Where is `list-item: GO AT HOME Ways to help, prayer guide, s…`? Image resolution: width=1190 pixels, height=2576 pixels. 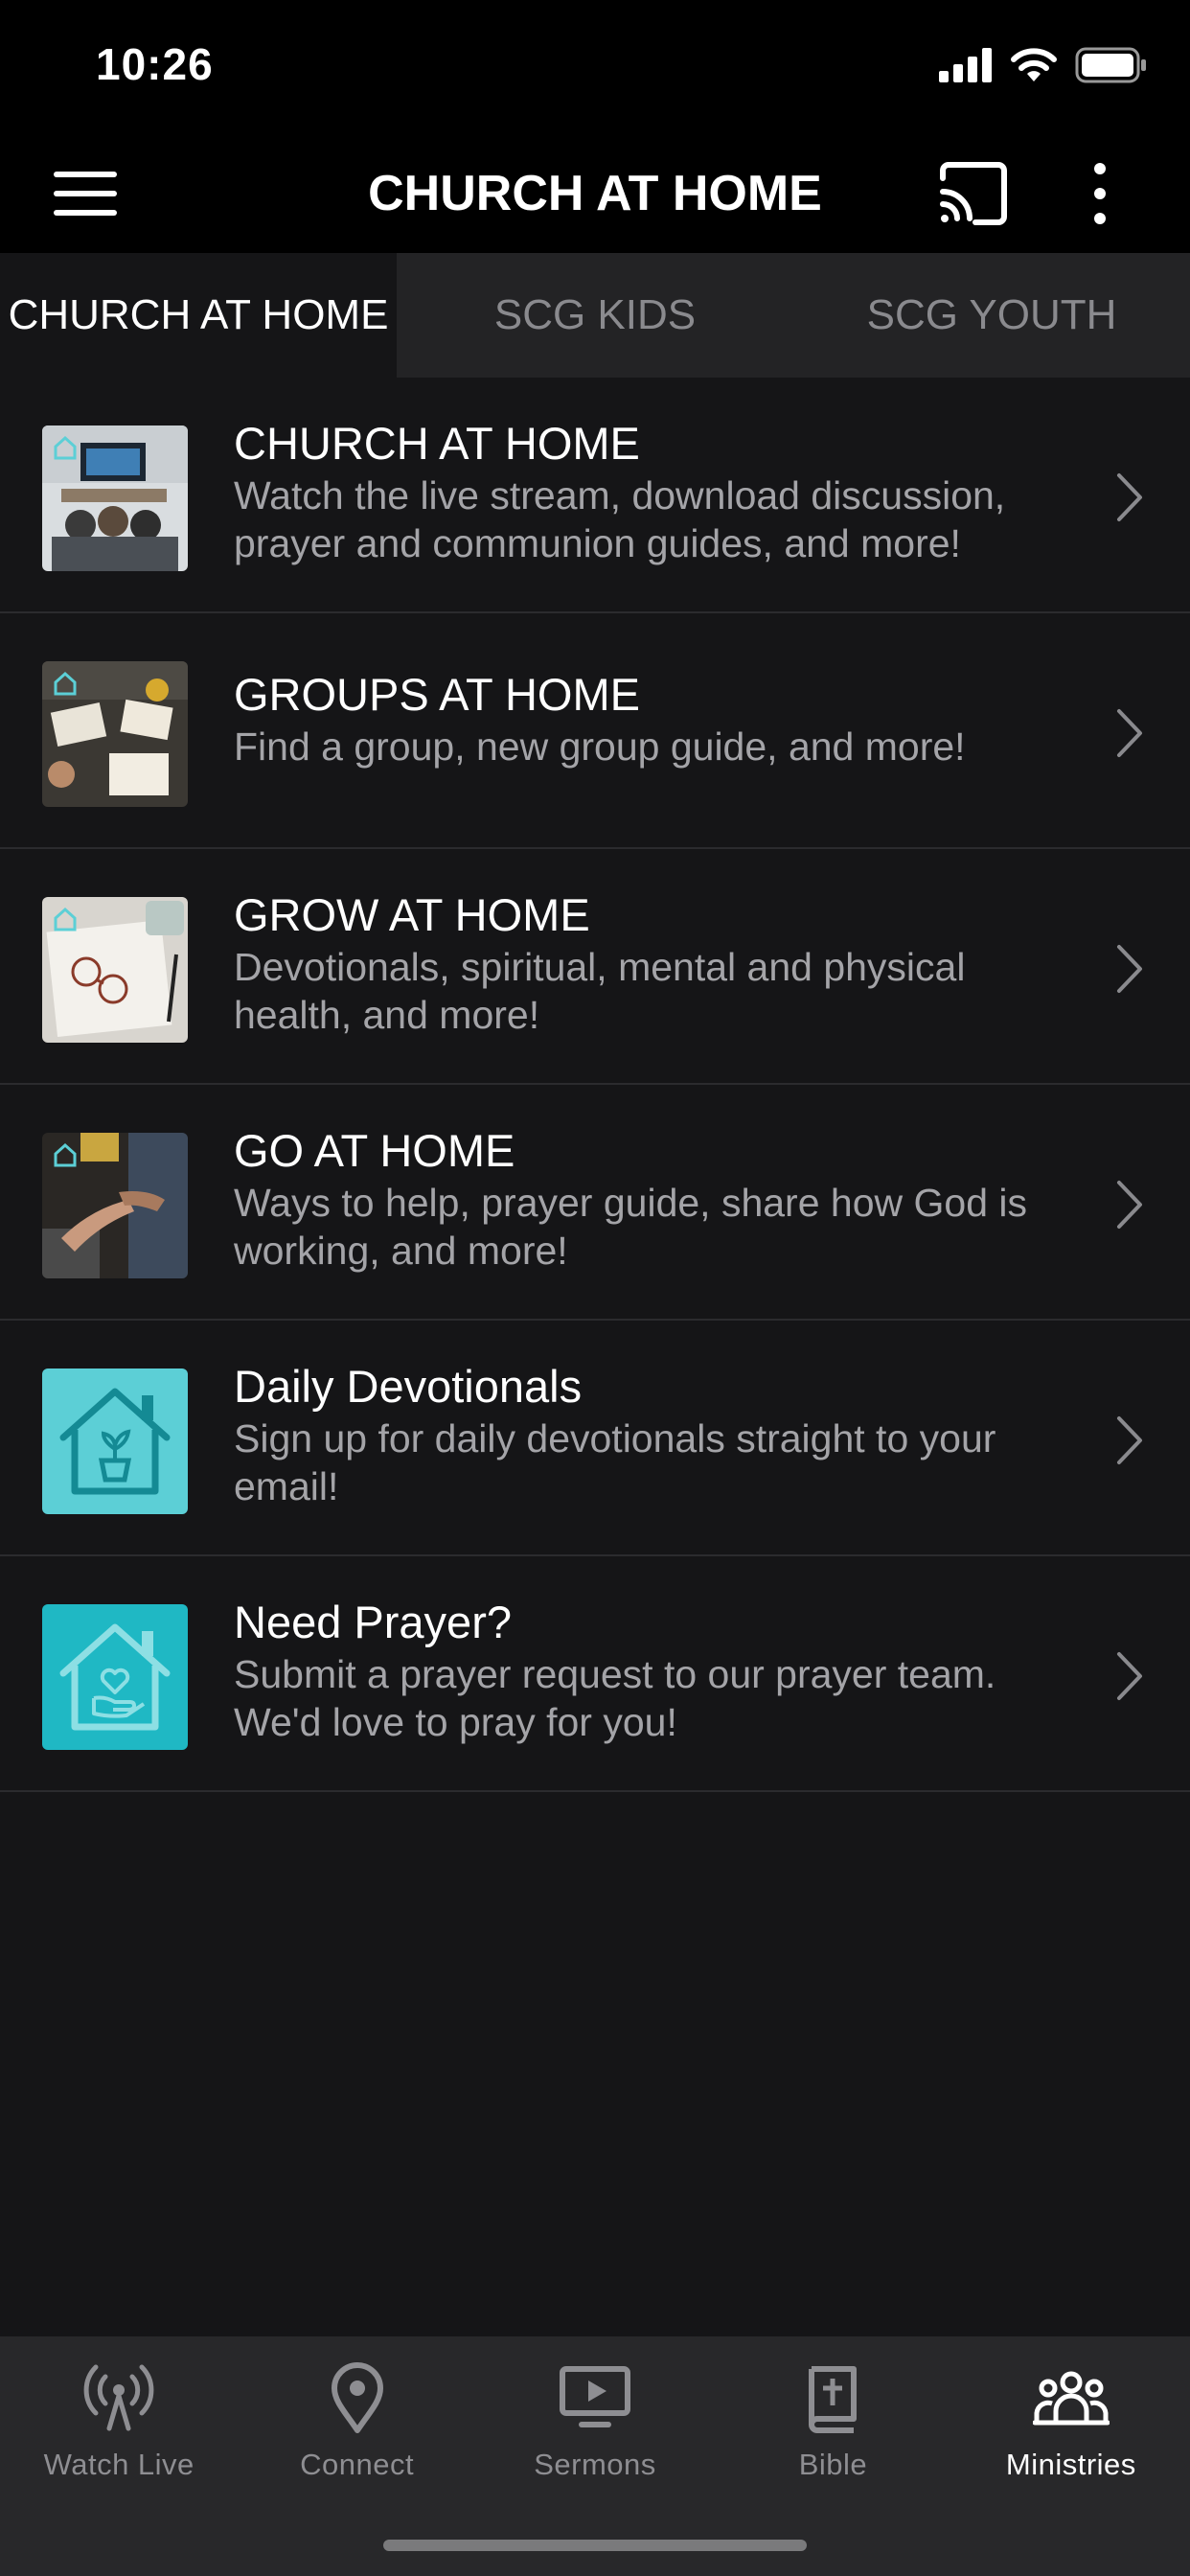 list-item: GO AT HOME Ways to help, prayer guide, s… is located at coordinates (595, 1203).